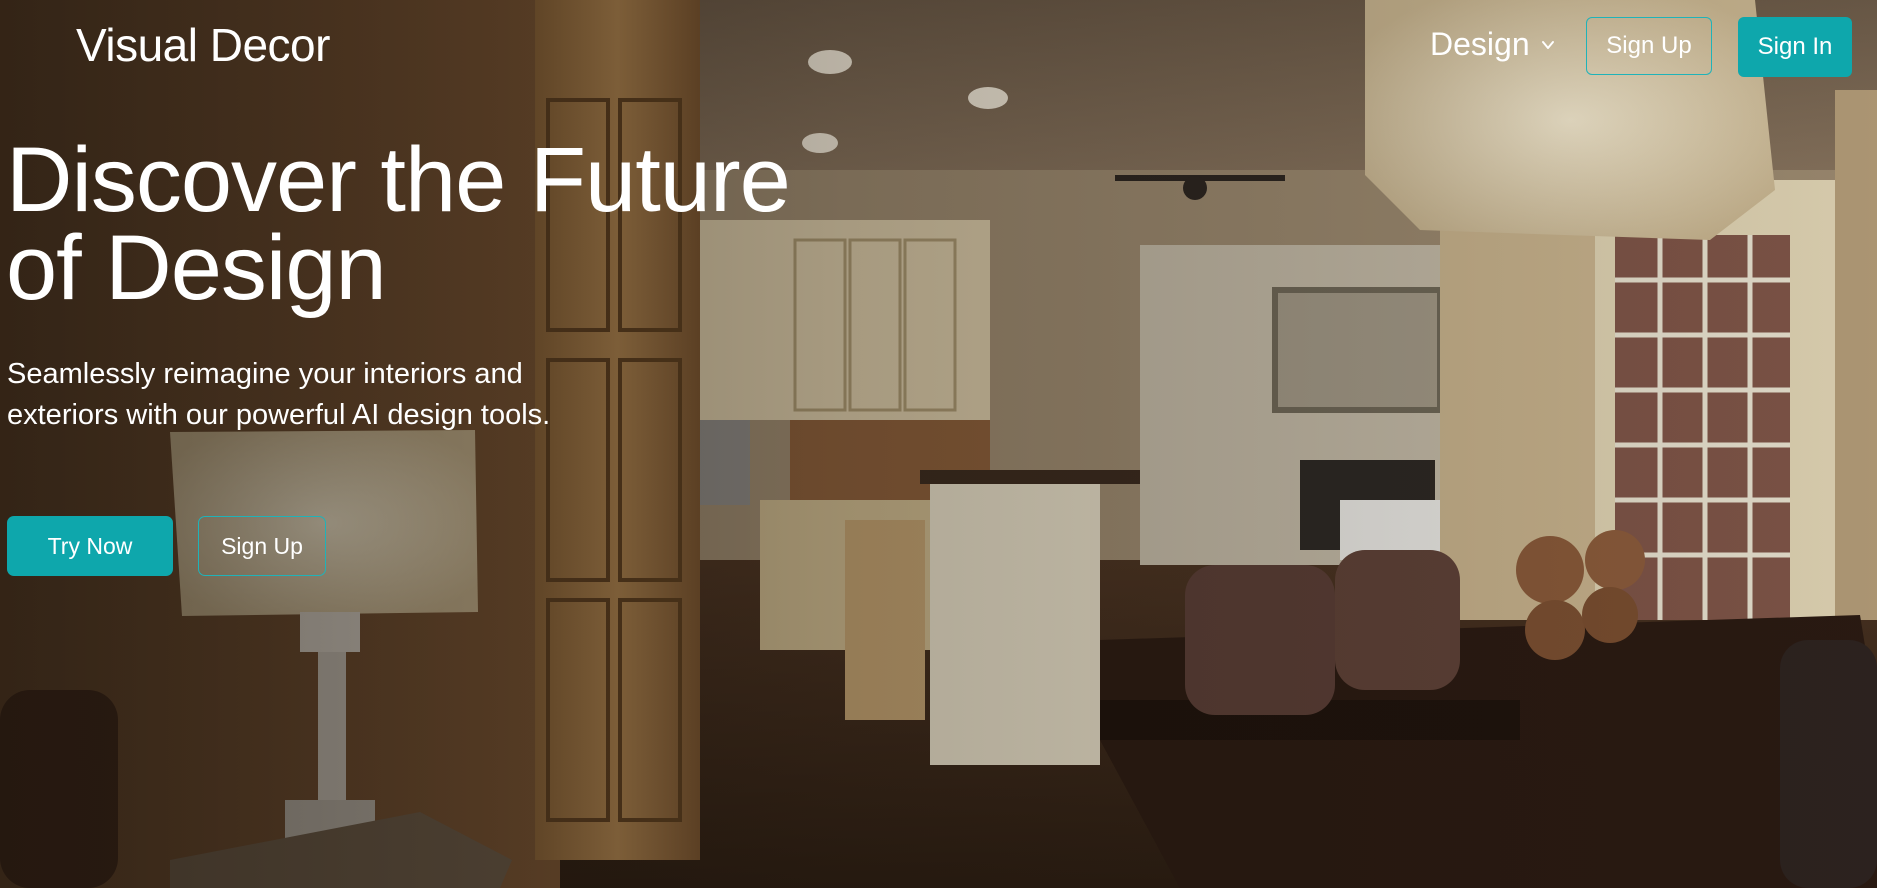 The image size is (1877, 888). I want to click on chevron-down-icon, so click(1547, 44).